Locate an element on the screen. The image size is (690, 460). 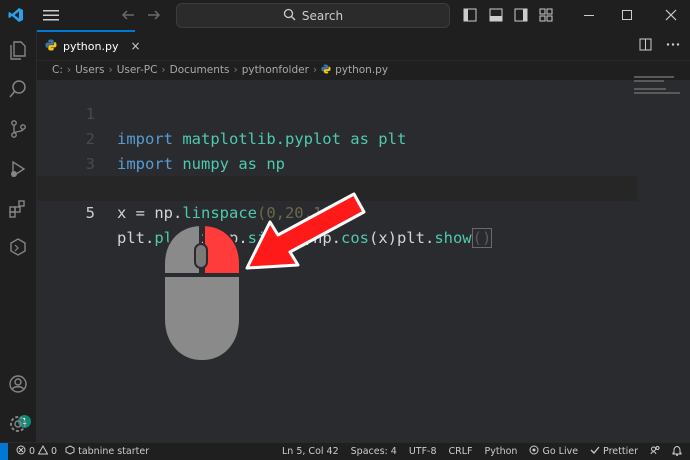
code-line: 2 import numpy as np is located at coordinates (337, 137).